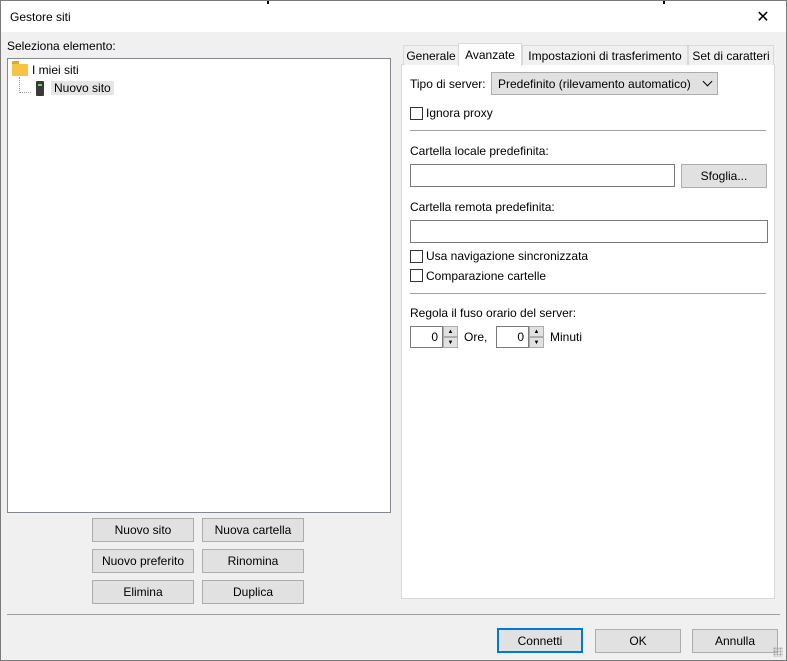 This screenshot has width=787, height=661. I want to click on timezone-label: Regola il fuso orario del server:, so click(493, 313).